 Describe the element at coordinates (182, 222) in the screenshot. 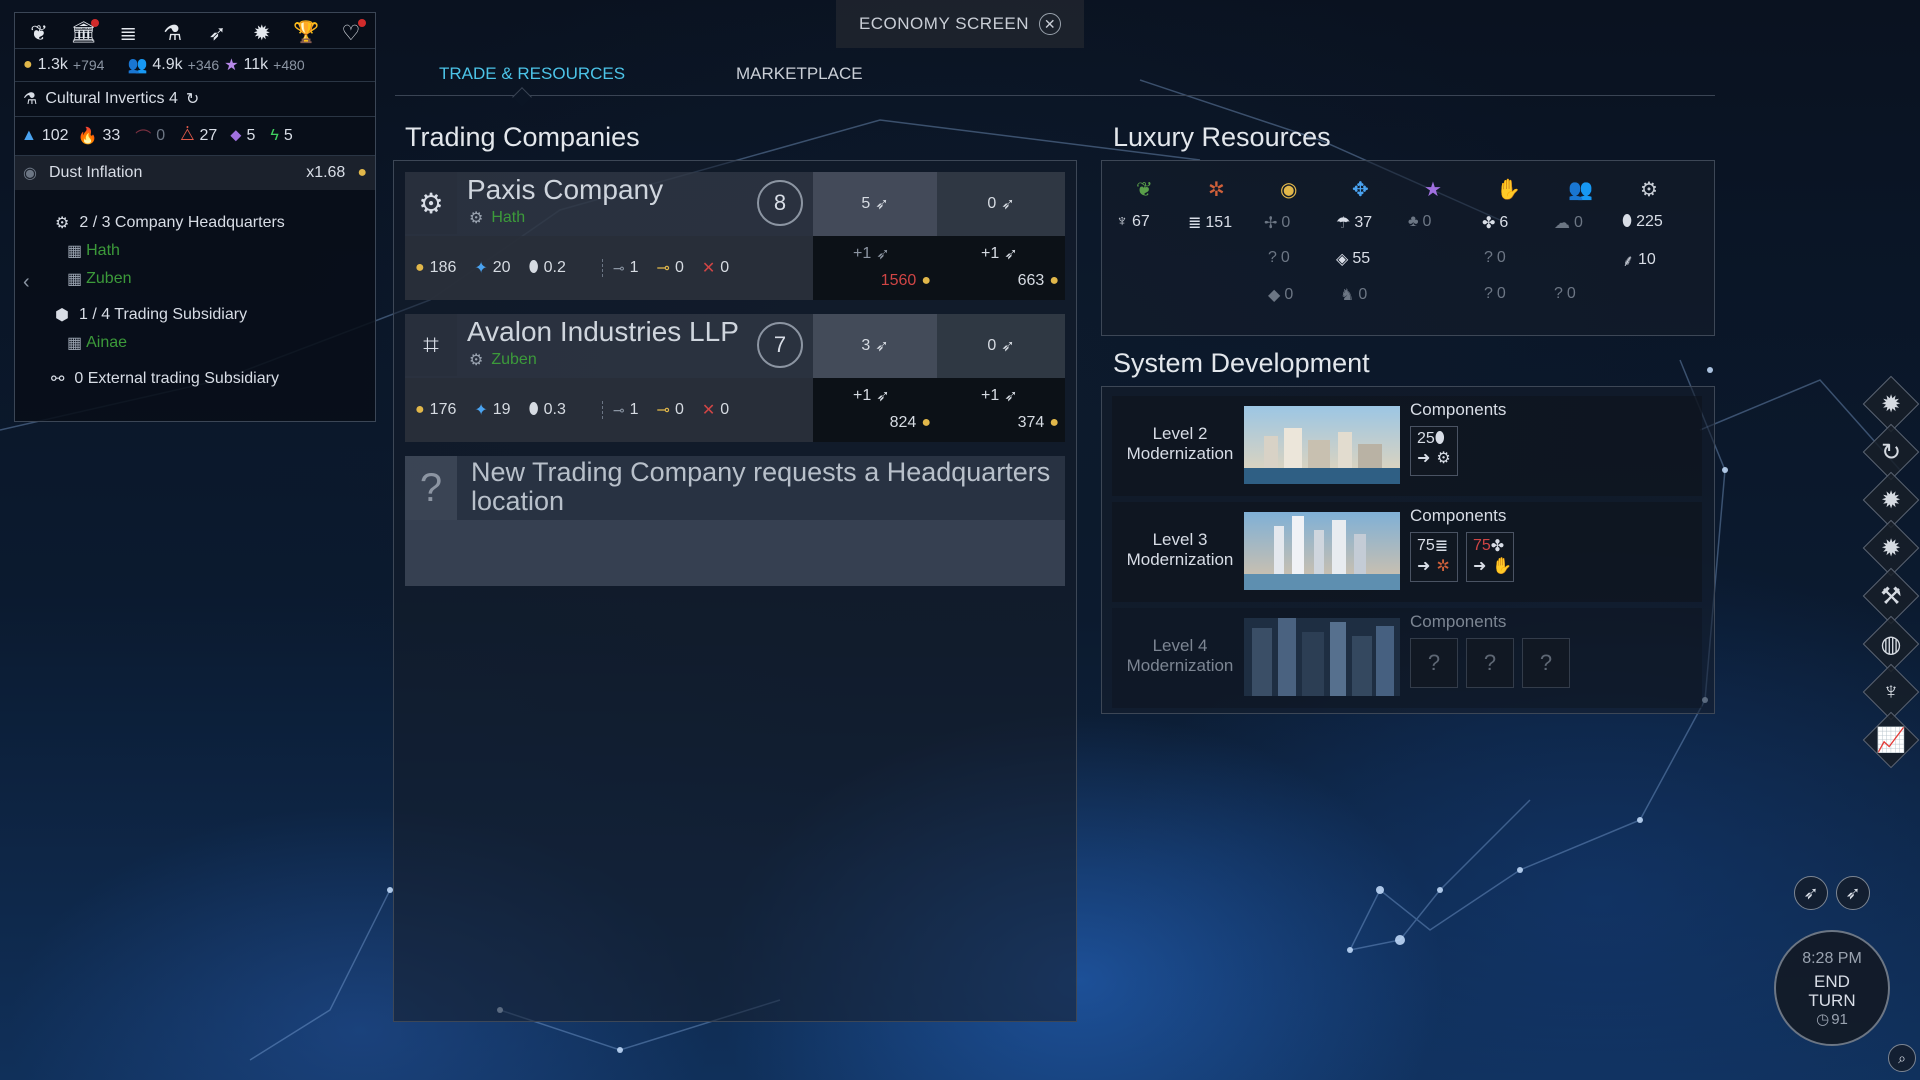

I see `hq-label: 2 / 3 Company Headquarters` at that location.